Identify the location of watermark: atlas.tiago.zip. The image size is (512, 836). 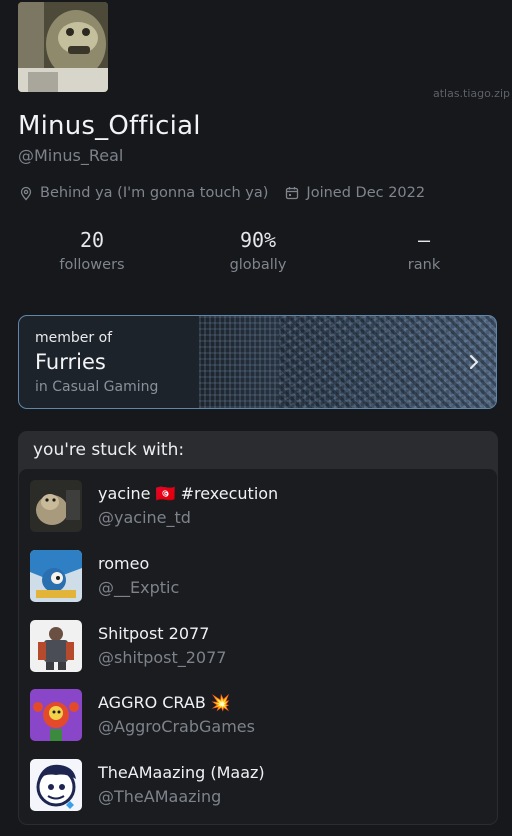
(471, 93).